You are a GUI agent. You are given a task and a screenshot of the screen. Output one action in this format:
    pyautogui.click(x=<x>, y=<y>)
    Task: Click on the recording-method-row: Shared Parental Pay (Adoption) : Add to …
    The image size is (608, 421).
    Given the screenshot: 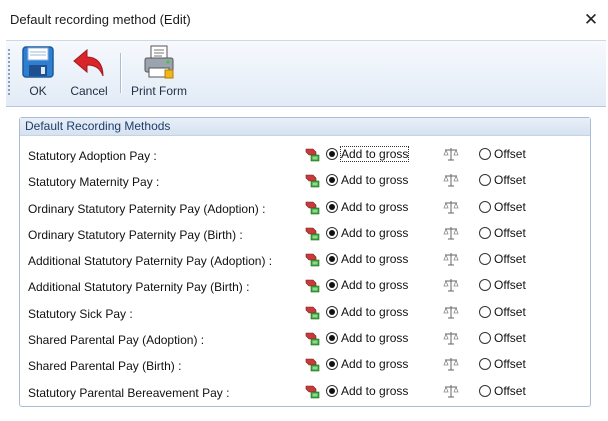 What is the action you would take?
    pyautogui.click(x=305, y=341)
    